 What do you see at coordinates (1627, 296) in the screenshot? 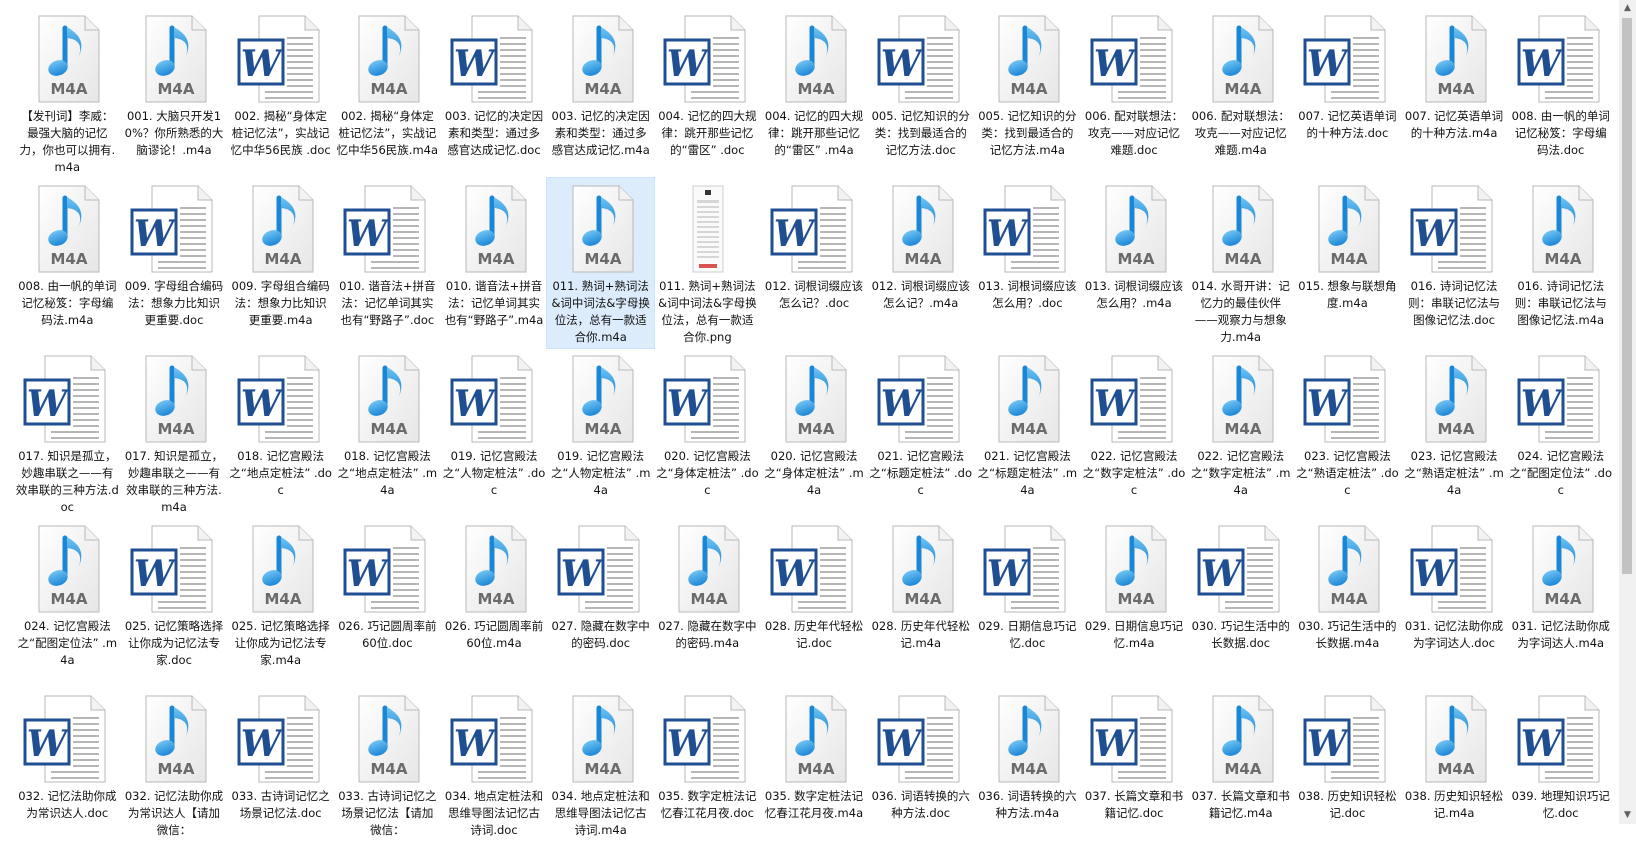
I see `scrollbar-thumb` at bounding box center [1627, 296].